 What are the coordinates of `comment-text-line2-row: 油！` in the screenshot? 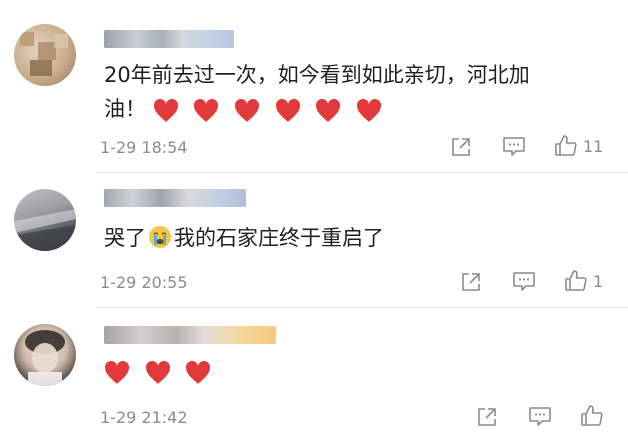 It's located at (359, 109).